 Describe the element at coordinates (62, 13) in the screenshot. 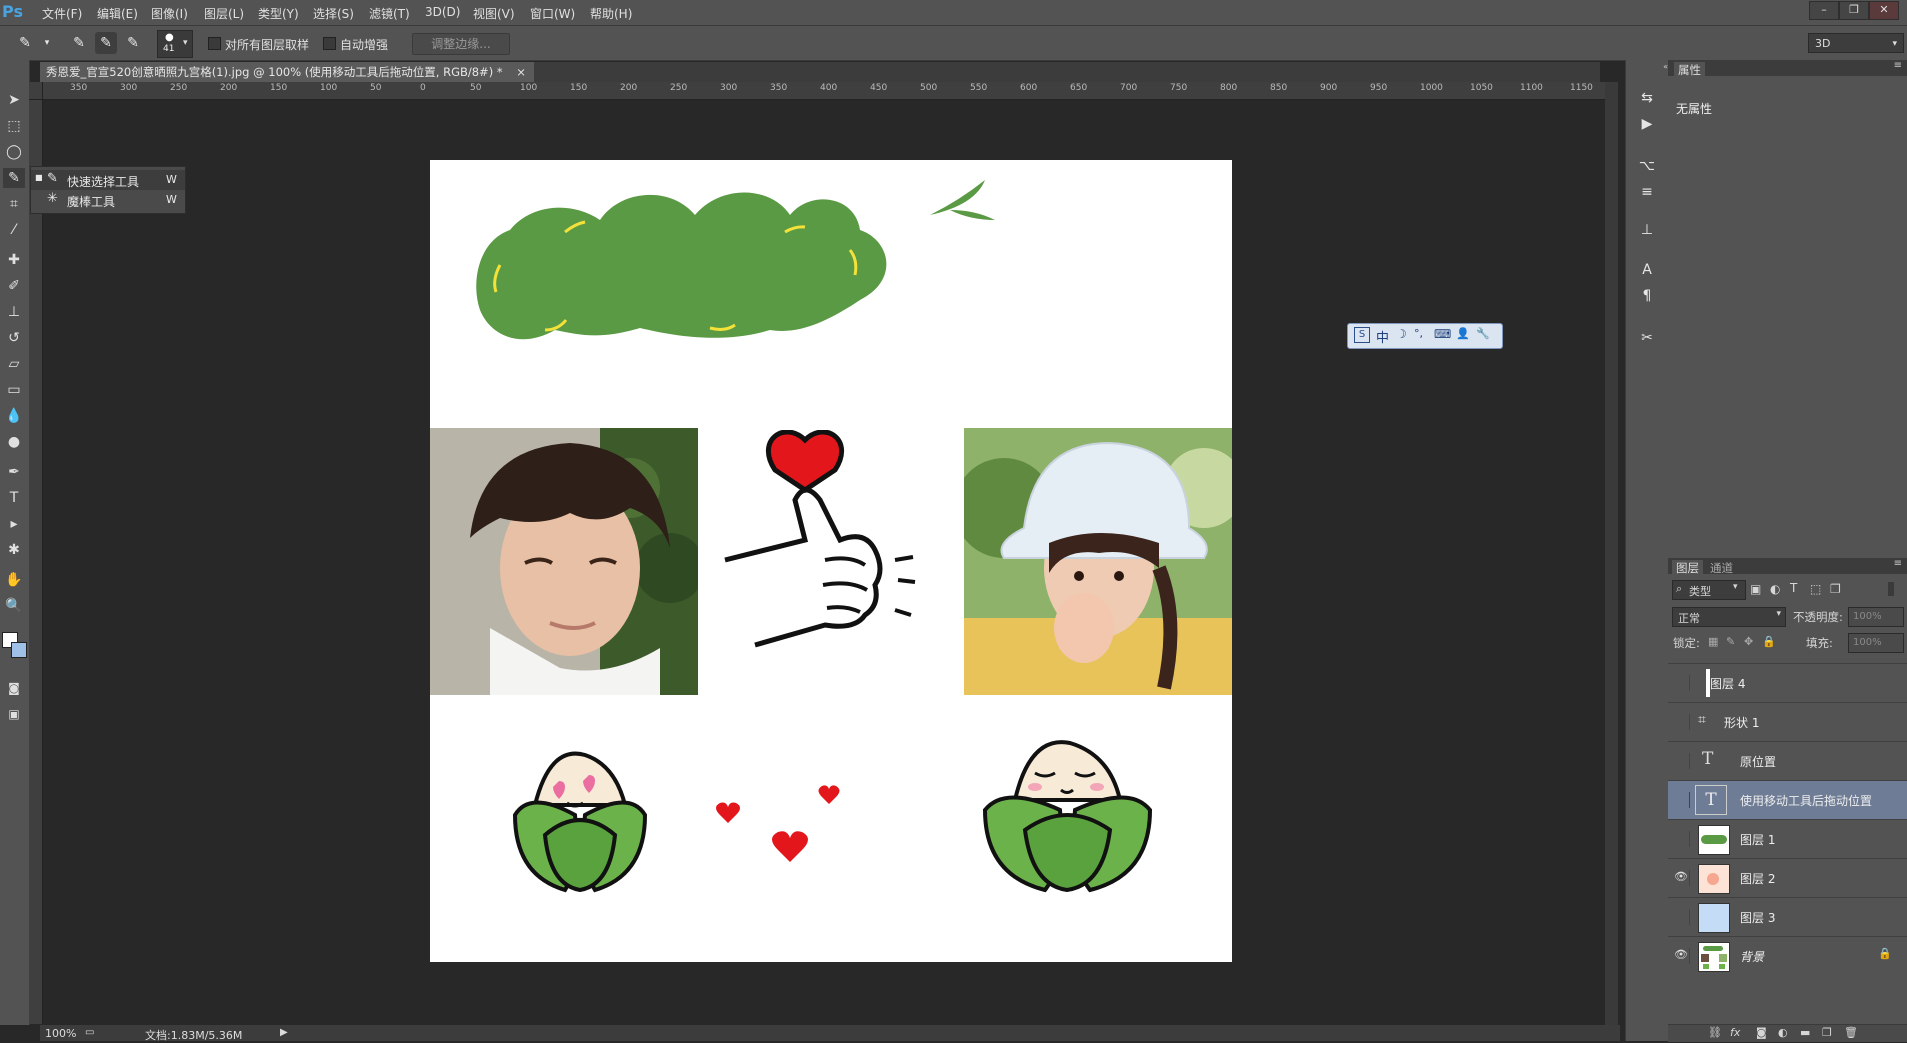

I see `menu-file: 文件(F)` at that location.